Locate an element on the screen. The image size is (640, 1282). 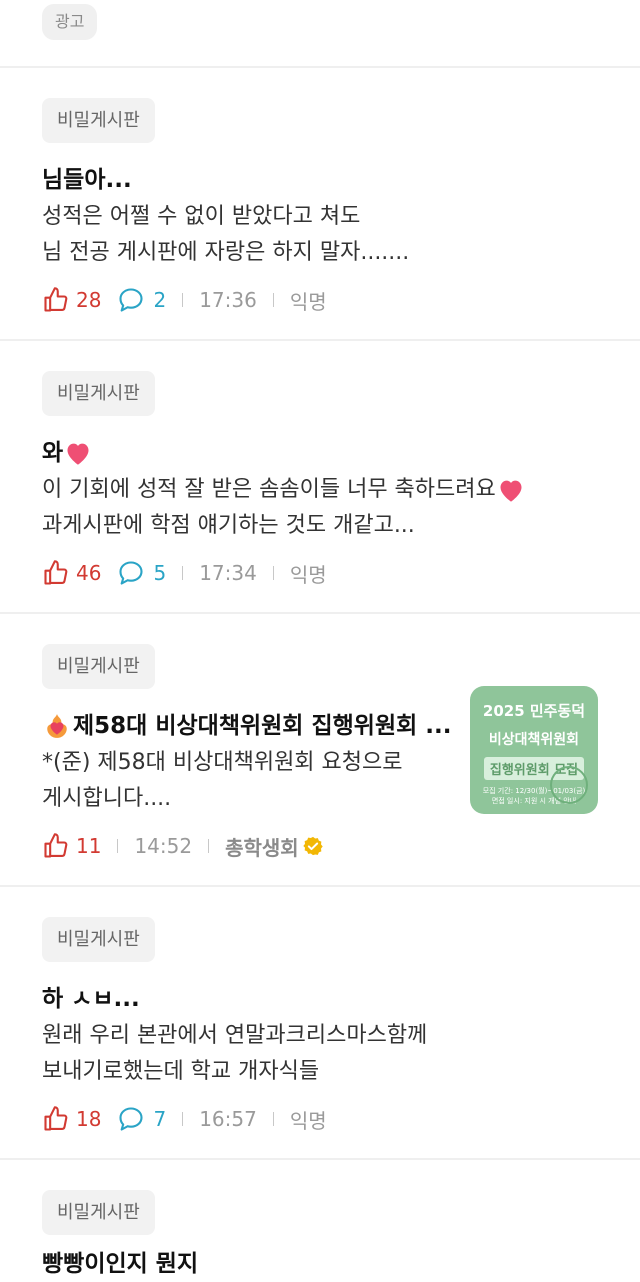
like-count: 11 is located at coordinates (71, 846).